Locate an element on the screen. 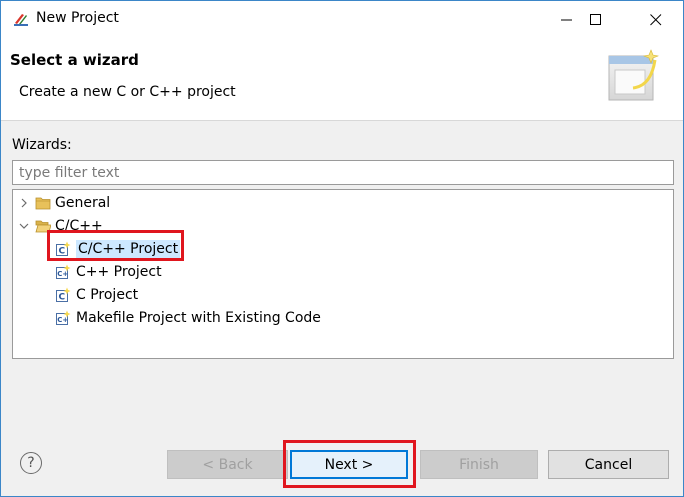  filter-input is located at coordinates (343, 172).